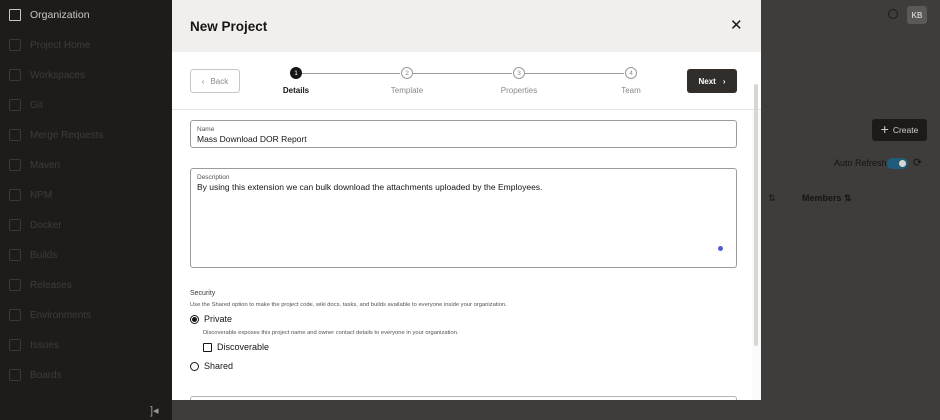  Describe the element at coordinates (720, 248) in the screenshot. I see `grammar-assist-icon` at that location.